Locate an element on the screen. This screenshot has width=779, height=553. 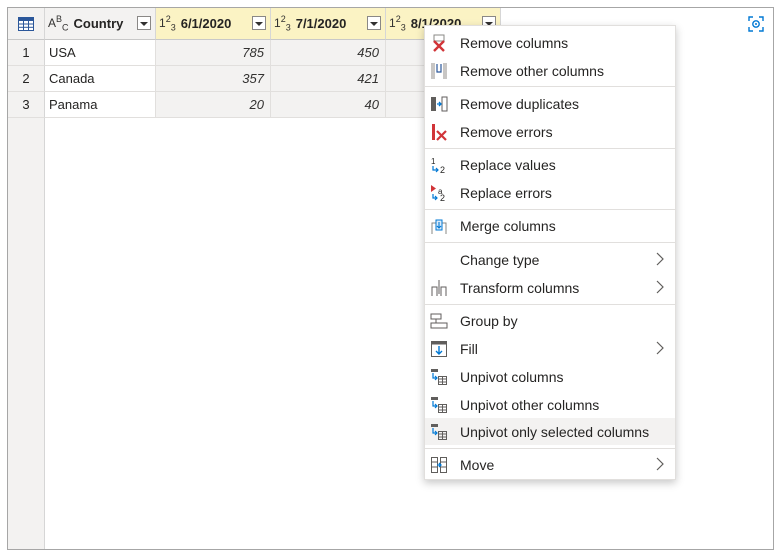
unpivot-selected-columns-icon is located at coordinates (439, 432).